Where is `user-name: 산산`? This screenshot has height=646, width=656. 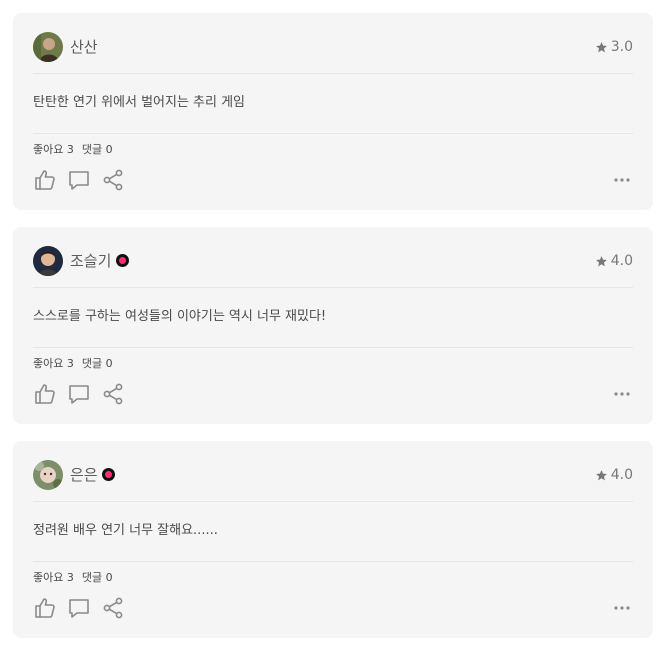
user-name: 산산 is located at coordinates (84, 47).